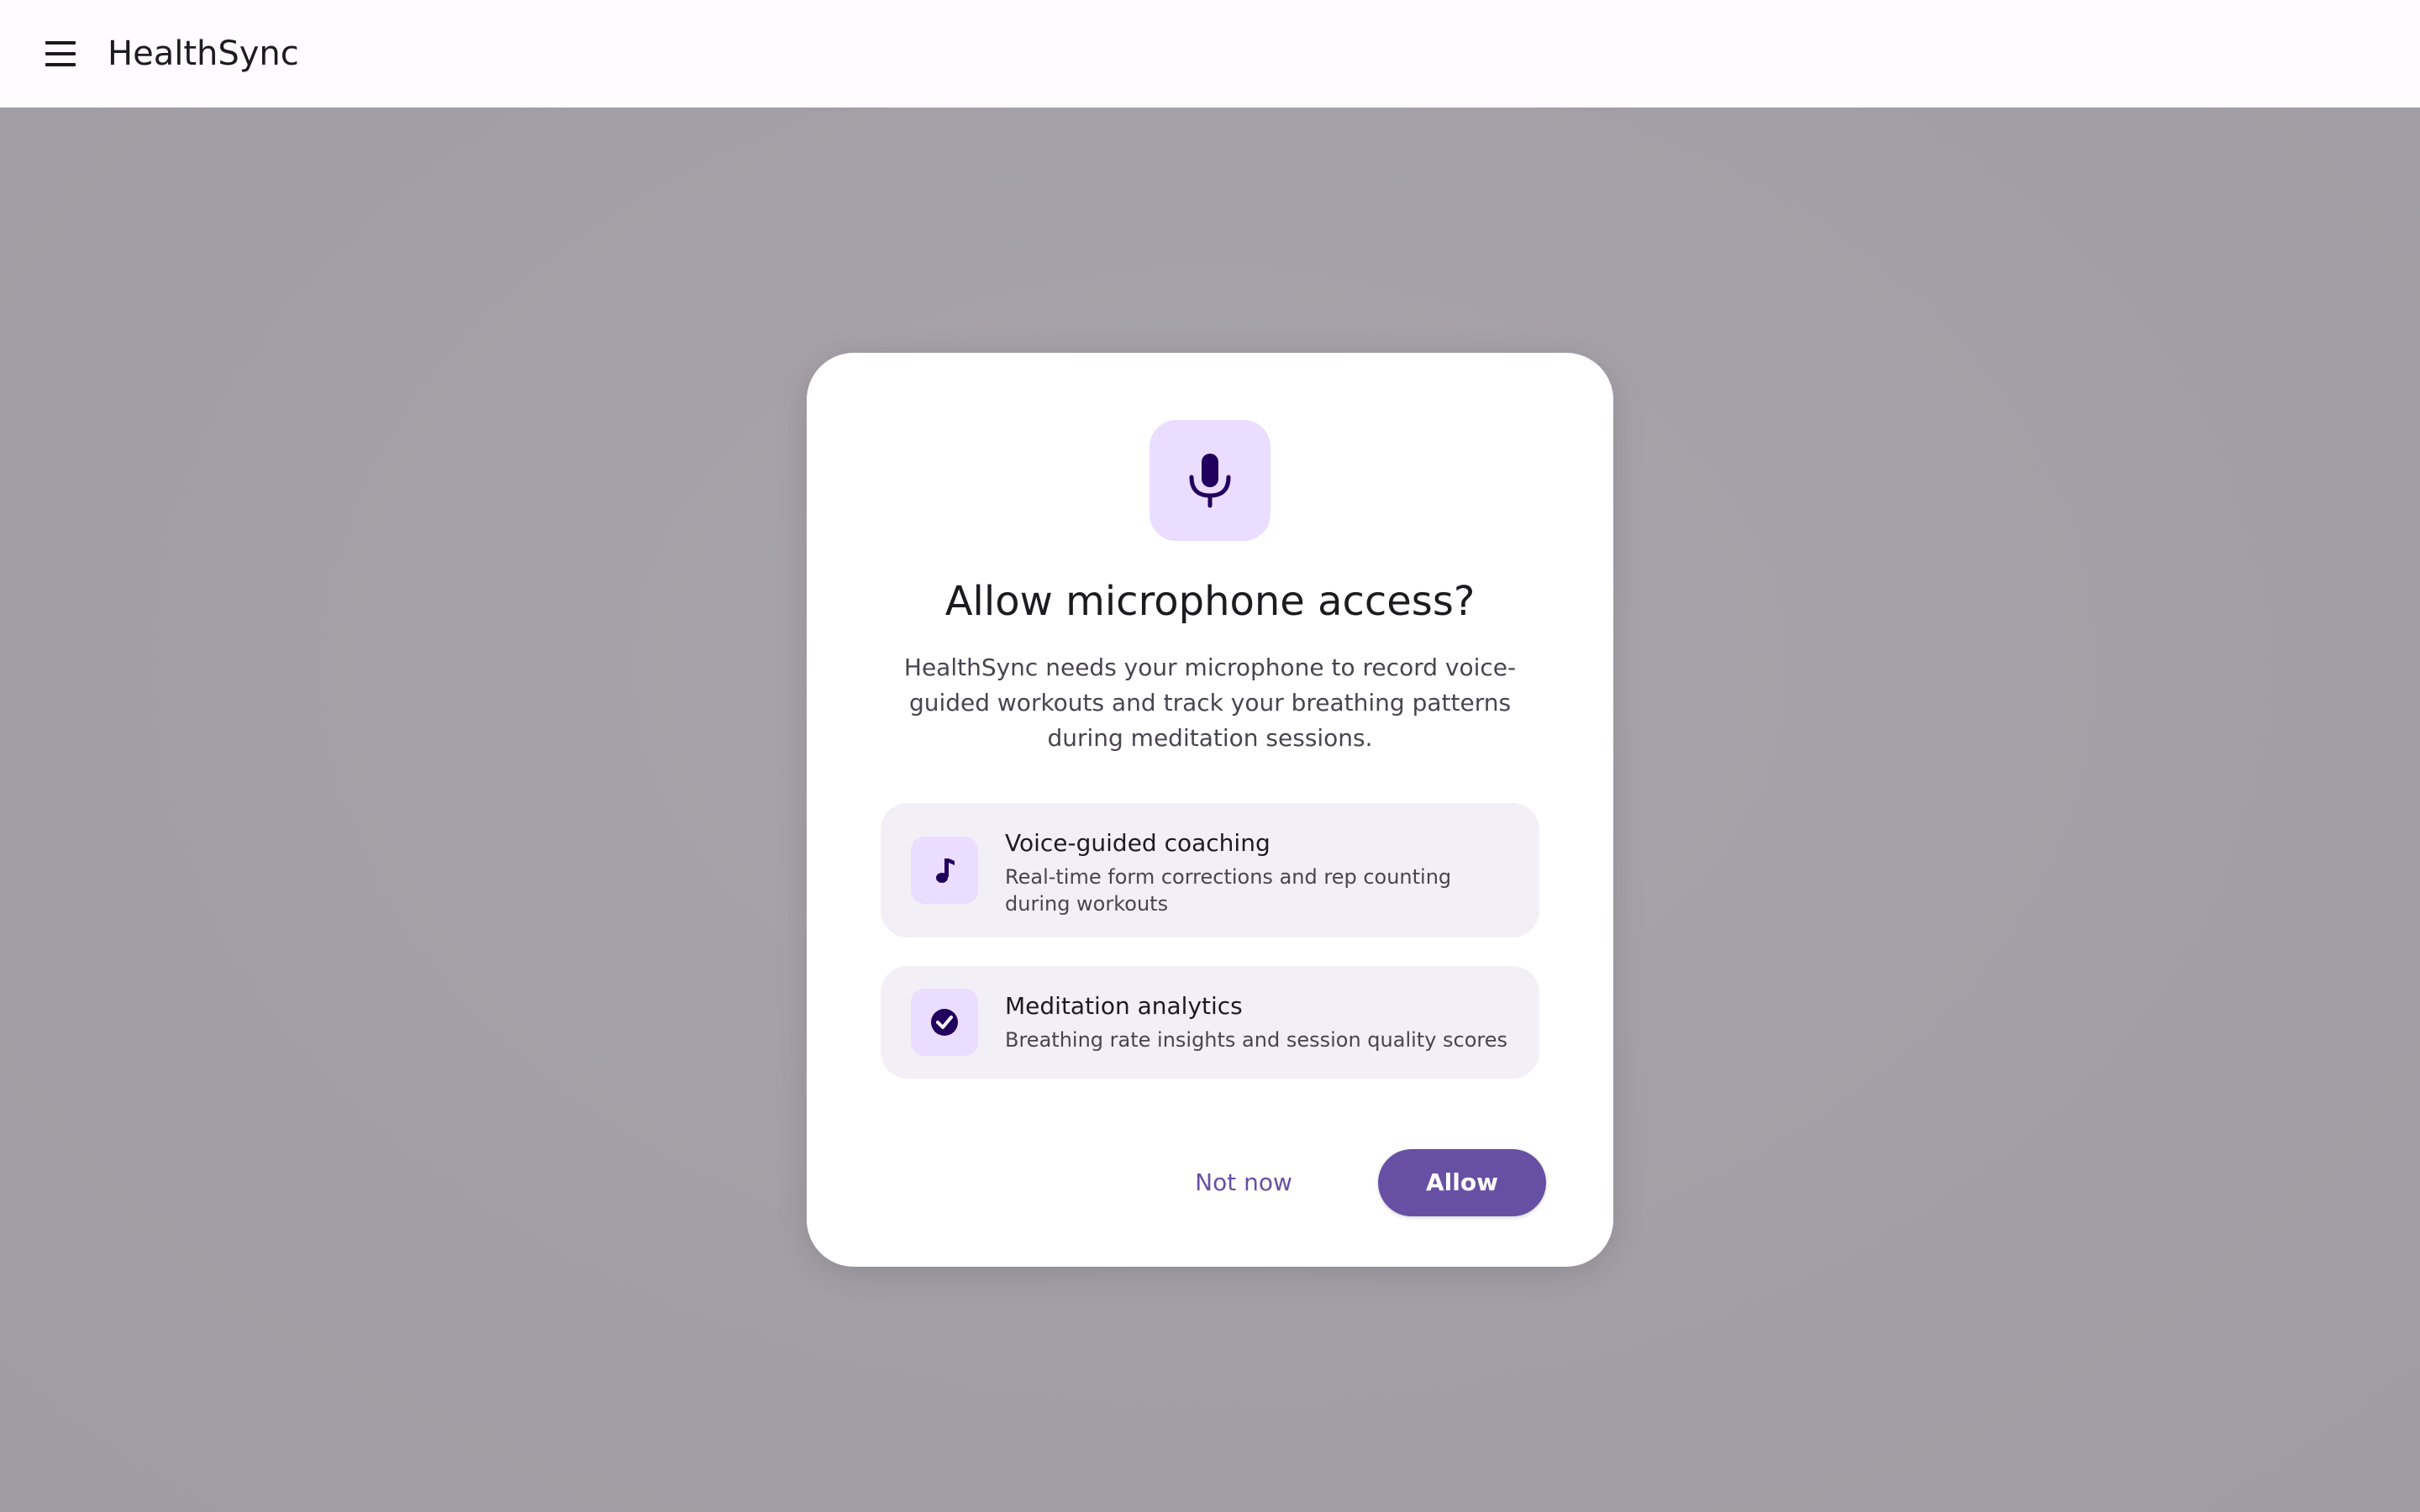 This screenshot has width=2420, height=1512. I want to click on not-now-button: Not now, so click(1243, 1182).